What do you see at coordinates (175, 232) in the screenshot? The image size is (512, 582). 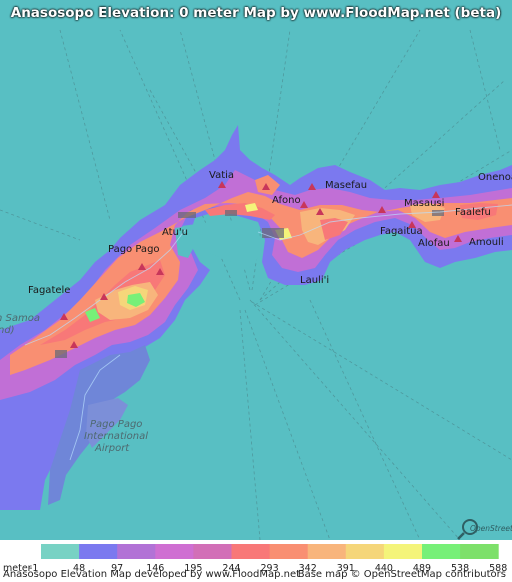 I see `place-atuu: Atu'u` at bounding box center [175, 232].